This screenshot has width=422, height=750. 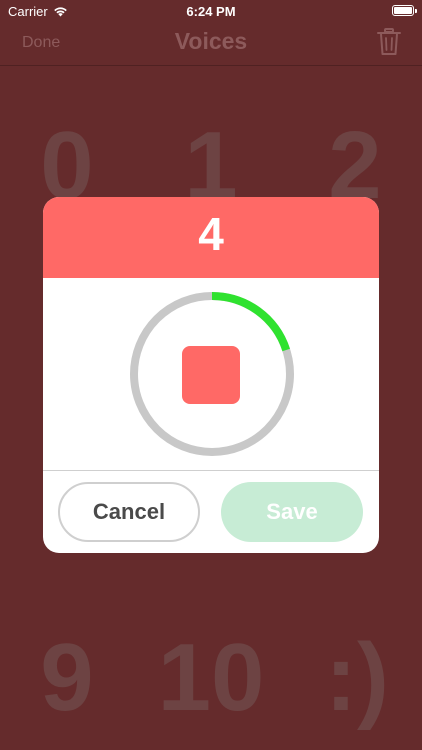 What do you see at coordinates (292, 512) in the screenshot?
I see `save-button: Save` at bounding box center [292, 512].